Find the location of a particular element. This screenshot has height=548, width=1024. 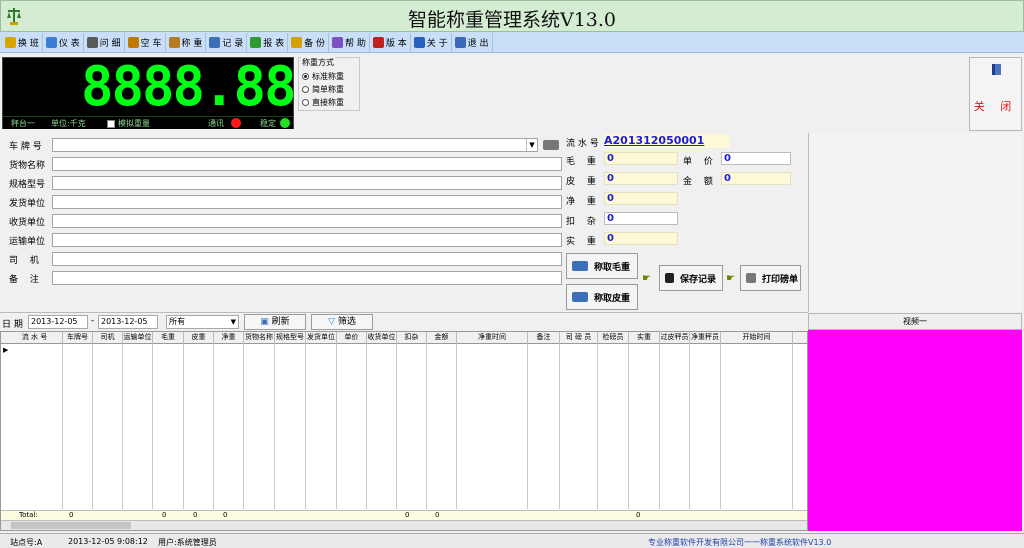

net-label: 净 重 is located at coordinates (581, 202).